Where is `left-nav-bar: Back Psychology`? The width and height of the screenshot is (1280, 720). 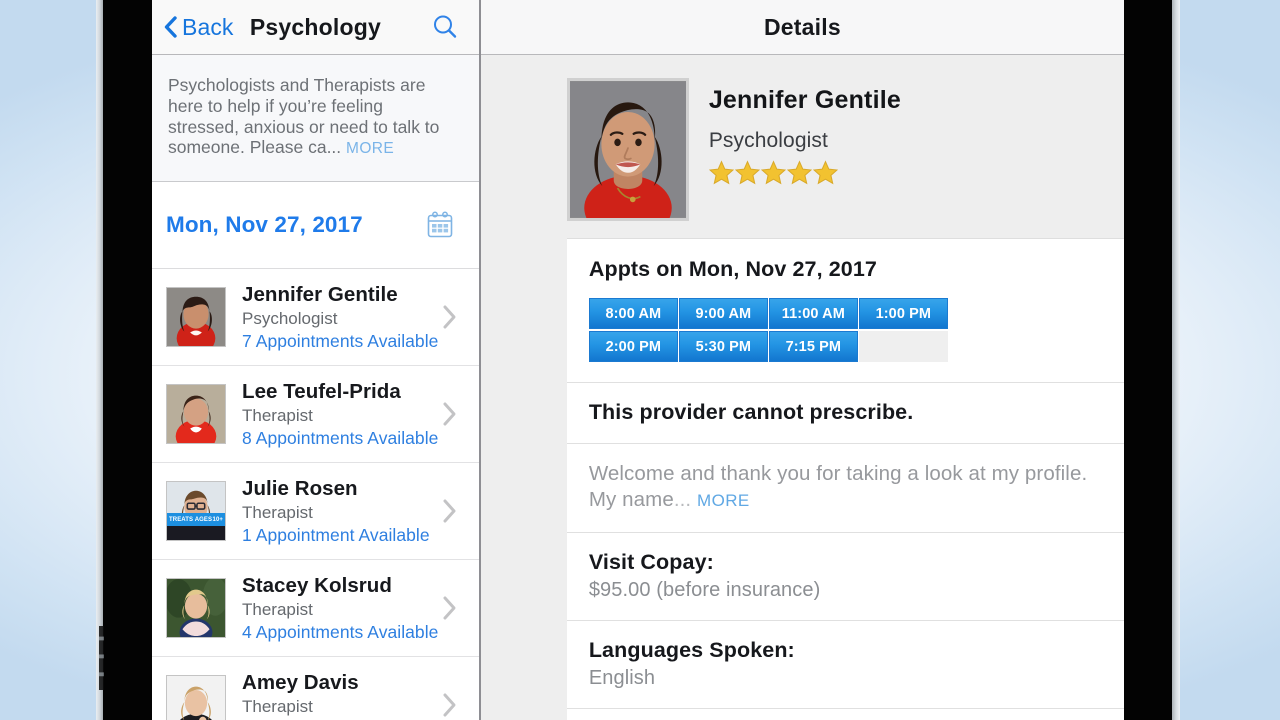
left-nav-bar: Back Psychology is located at coordinates (315, 27).